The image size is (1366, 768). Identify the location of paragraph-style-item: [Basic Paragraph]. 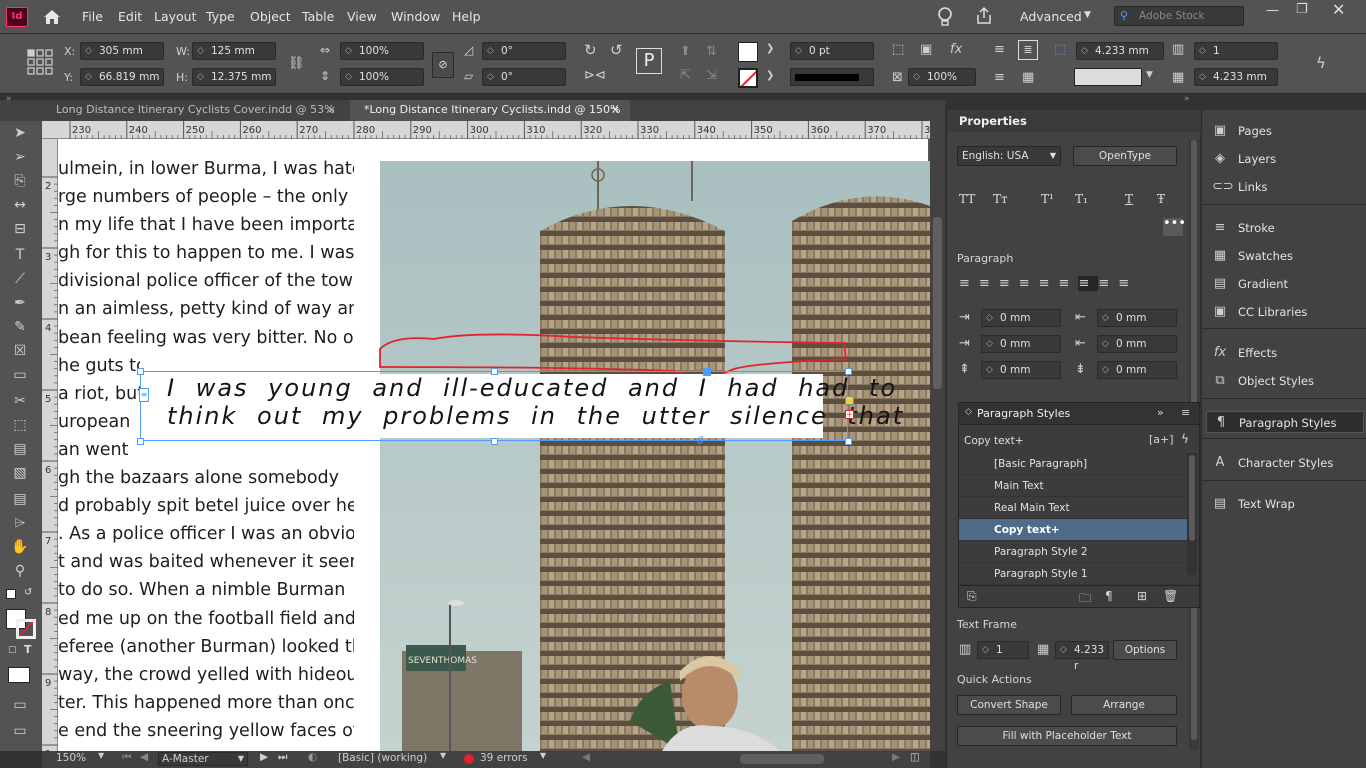
(1073, 464).